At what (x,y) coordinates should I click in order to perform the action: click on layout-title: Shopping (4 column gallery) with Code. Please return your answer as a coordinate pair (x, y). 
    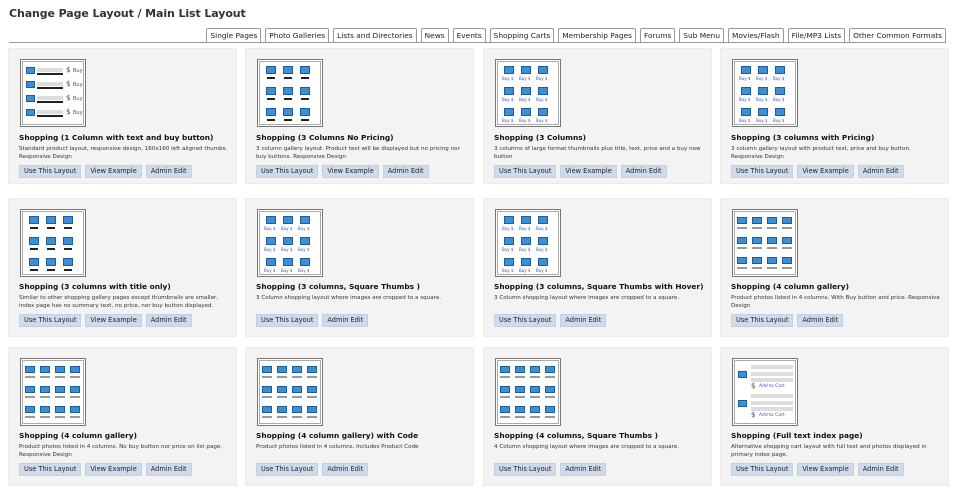
    Looking at the image, I should click on (337, 435).